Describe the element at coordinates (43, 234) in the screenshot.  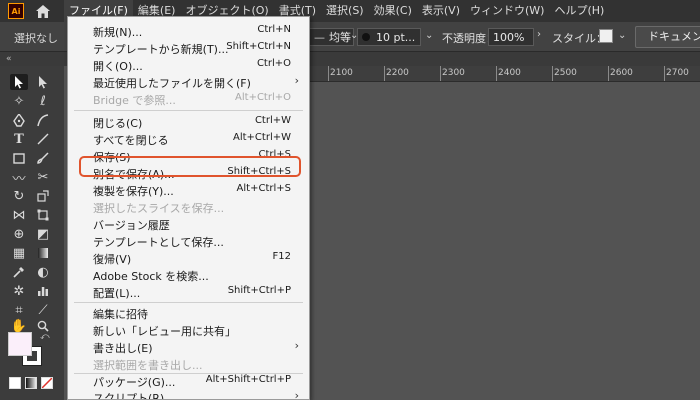
I see `perspective-grid-tool-icon: ◩` at that location.